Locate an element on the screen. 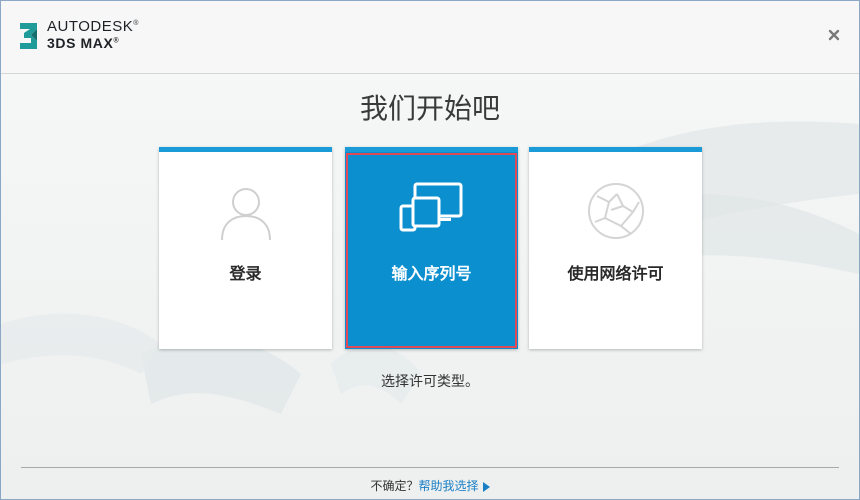 This screenshot has height=500, width=860. help-me-choose-link: 帮助我选择 is located at coordinates (449, 486).